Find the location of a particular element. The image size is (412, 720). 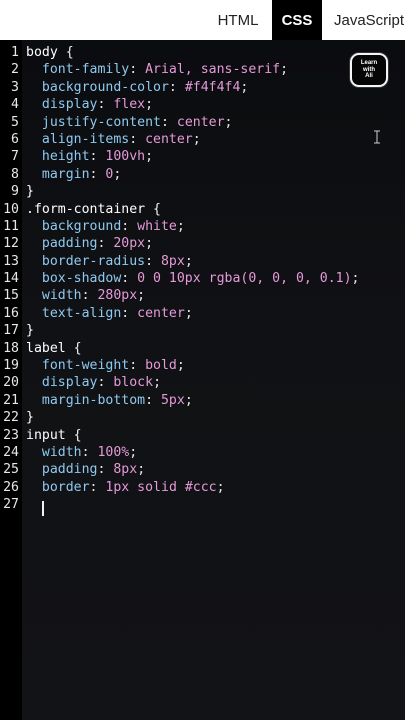

css-selector: body is located at coordinates (42, 52).